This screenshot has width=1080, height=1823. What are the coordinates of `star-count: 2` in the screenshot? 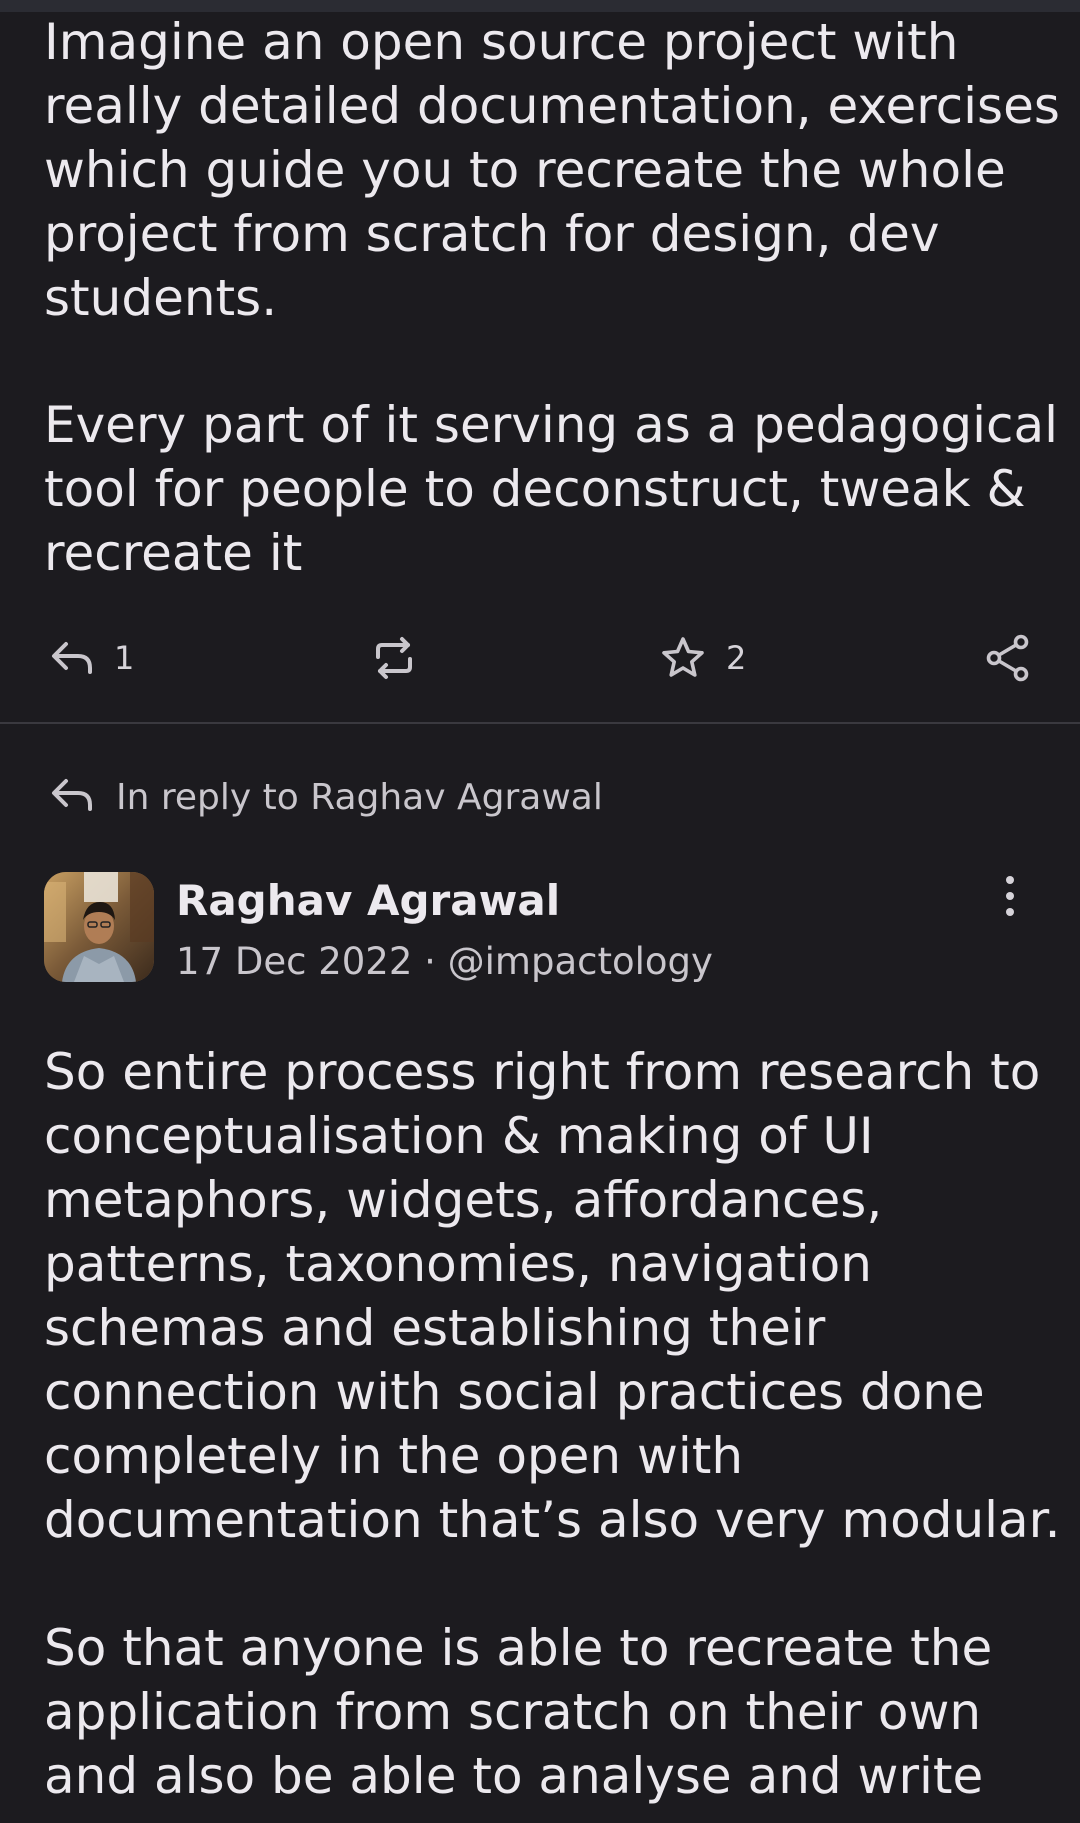 It's located at (736, 658).